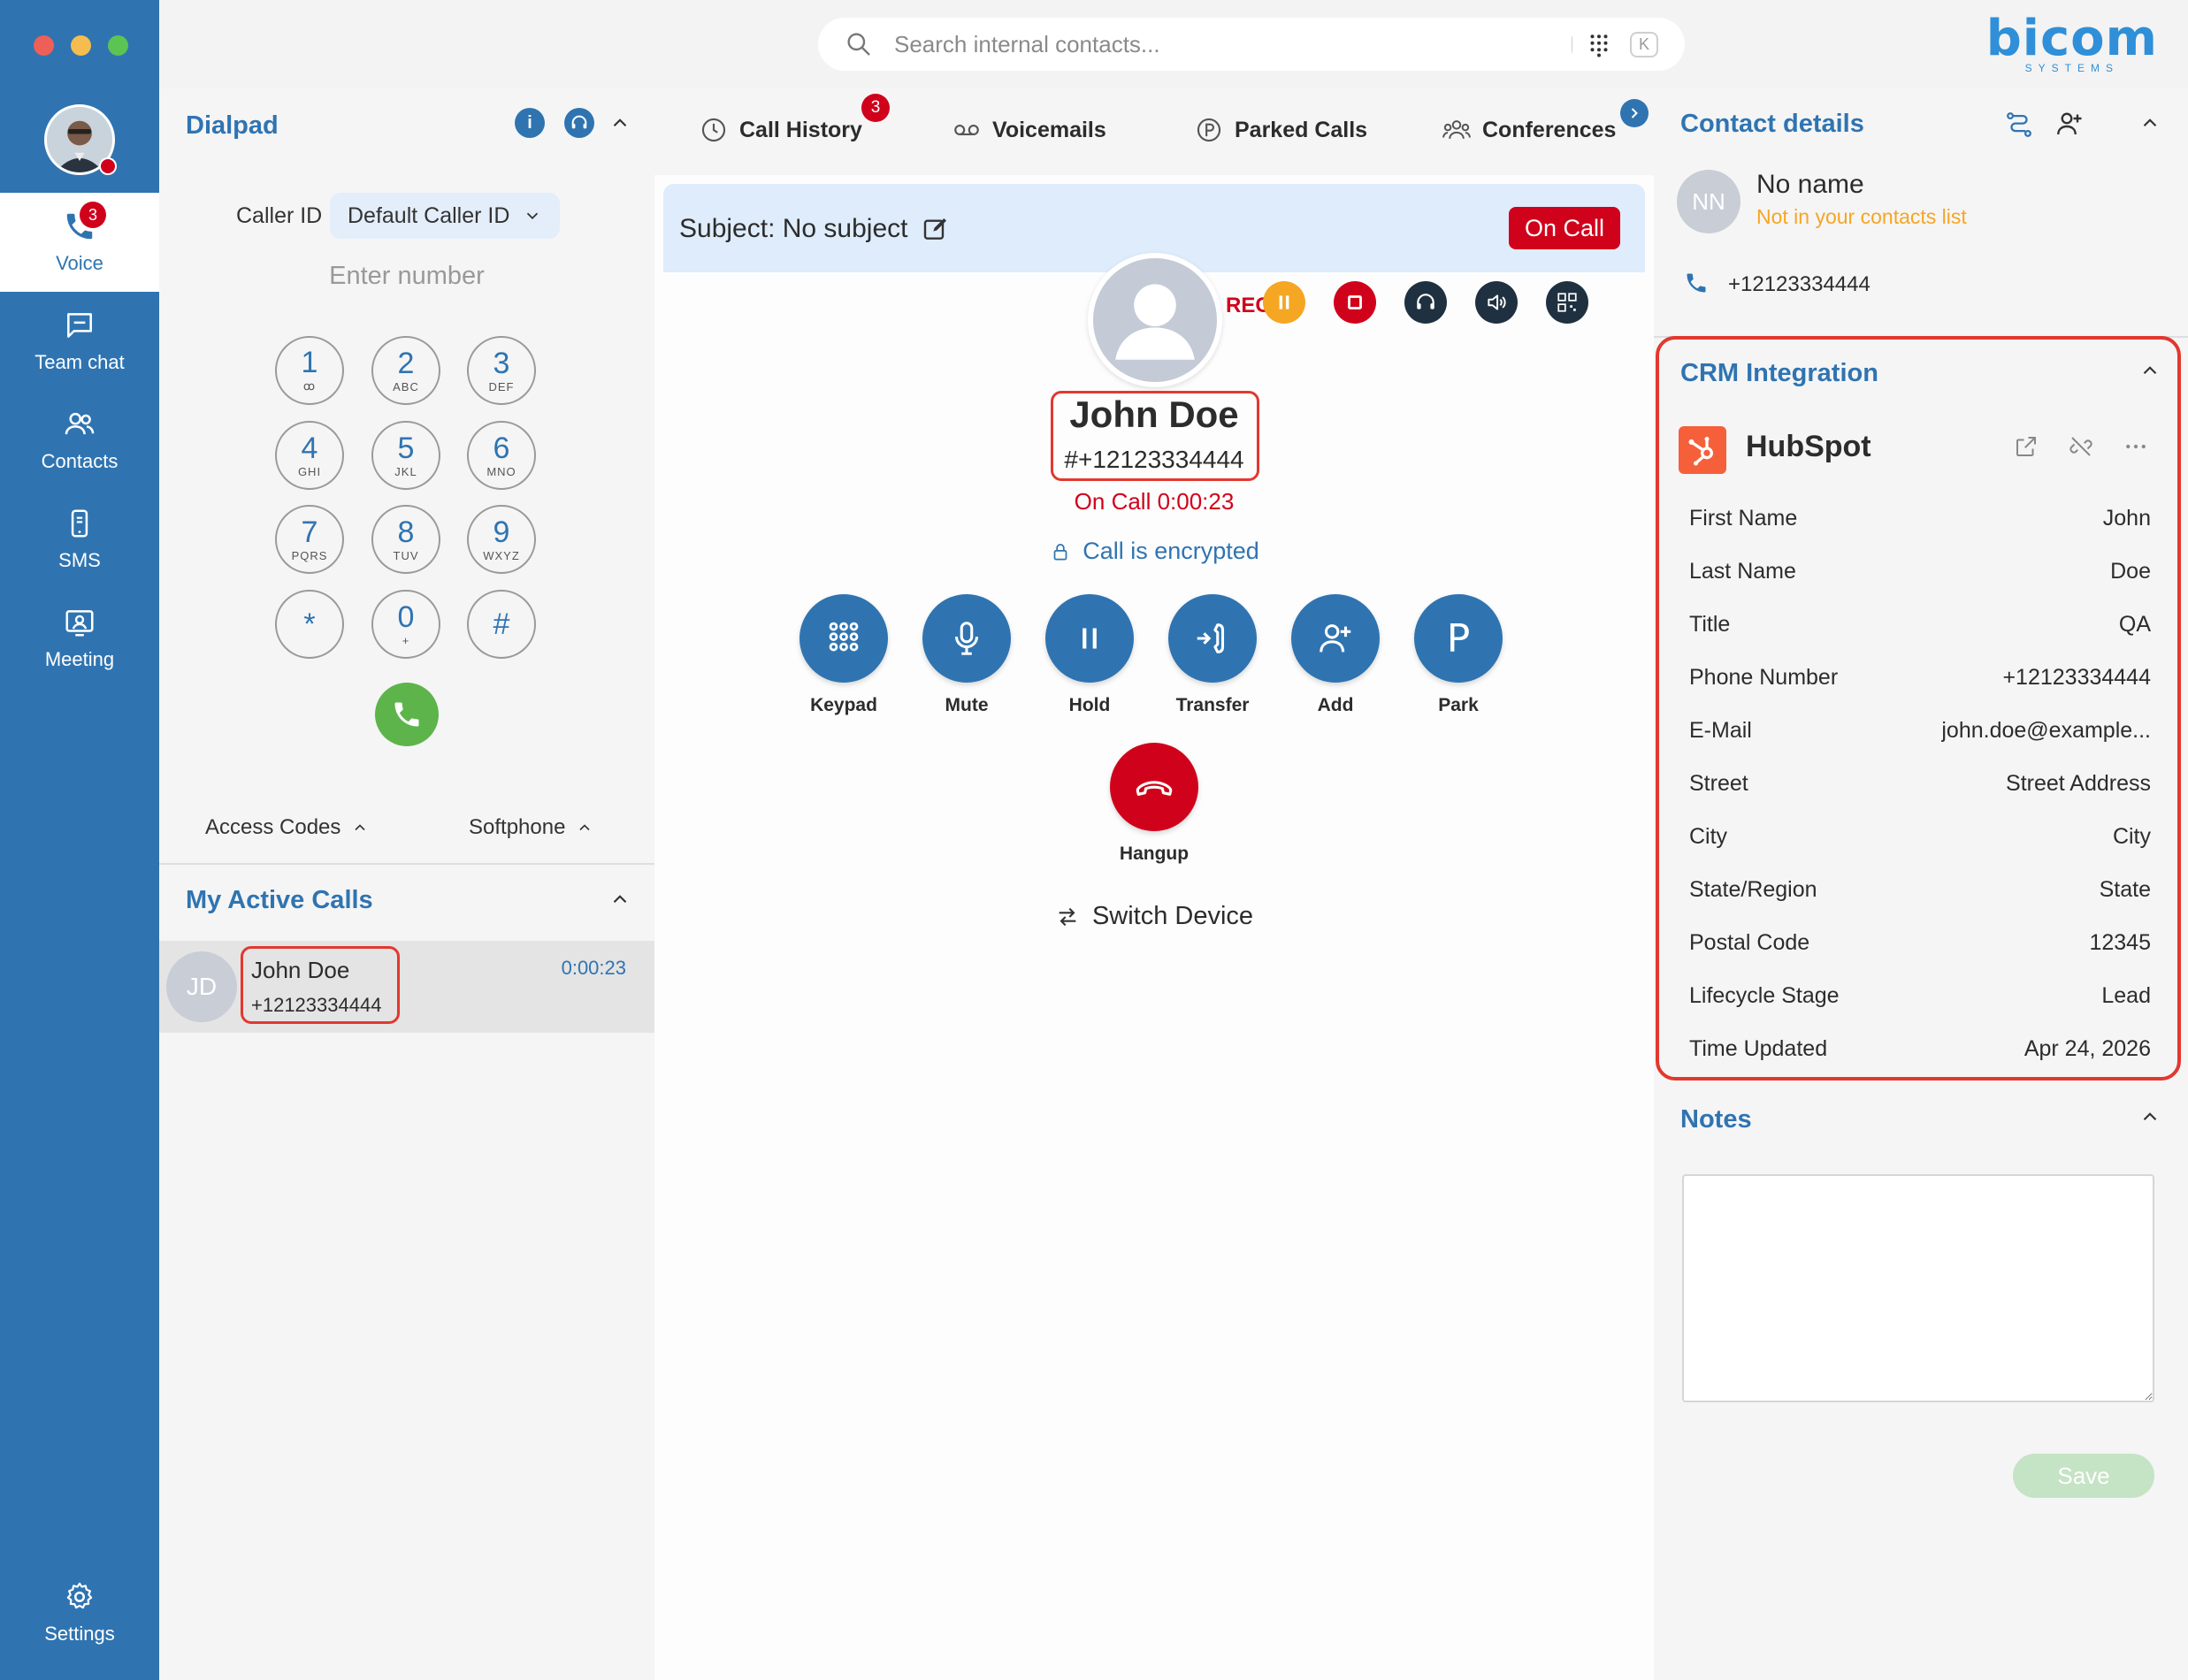  Describe the element at coordinates (1154, 551) in the screenshot. I see `encryption-status: Call is encrypted` at that location.